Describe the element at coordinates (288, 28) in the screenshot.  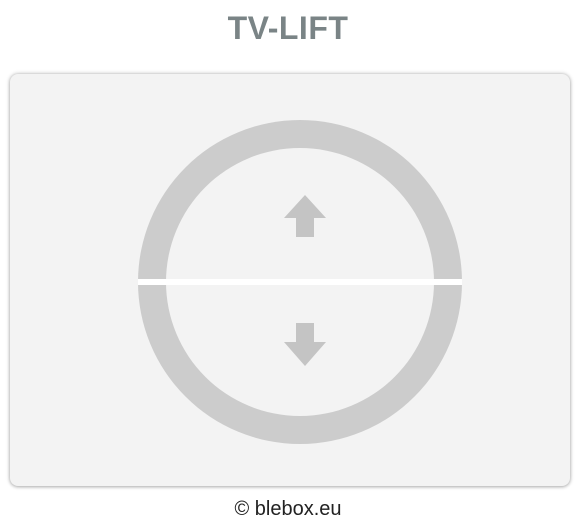
I see `page-title: TV-LIFT` at that location.